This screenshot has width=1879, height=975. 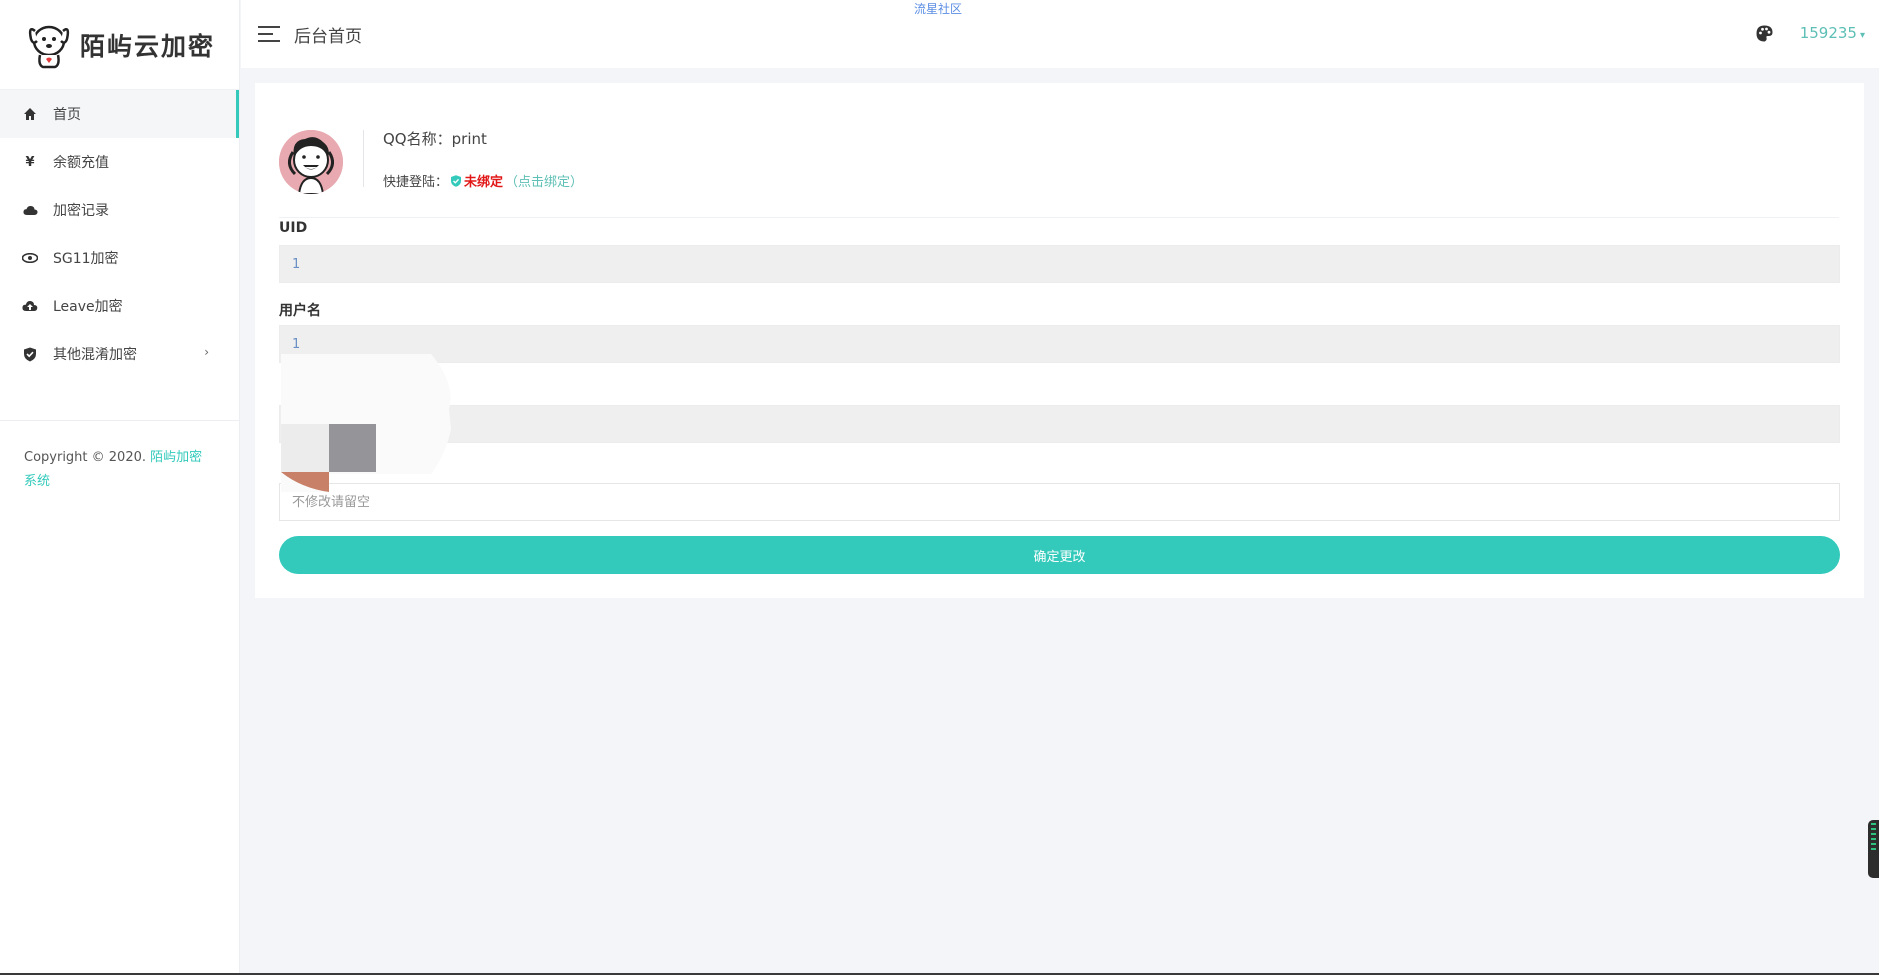 I want to click on sidebar-item-label: 首页, so click(x=67, y=115).